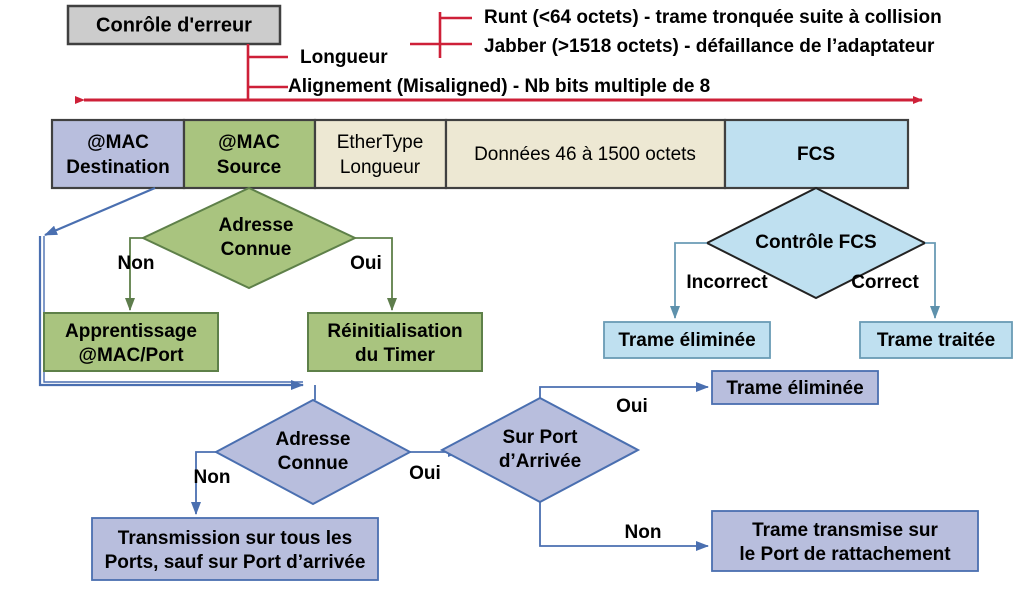 The width and height of the screenshot is (1024, 605). I want to click on decision-adresse-connue-destination-shape, so click(313, 452).